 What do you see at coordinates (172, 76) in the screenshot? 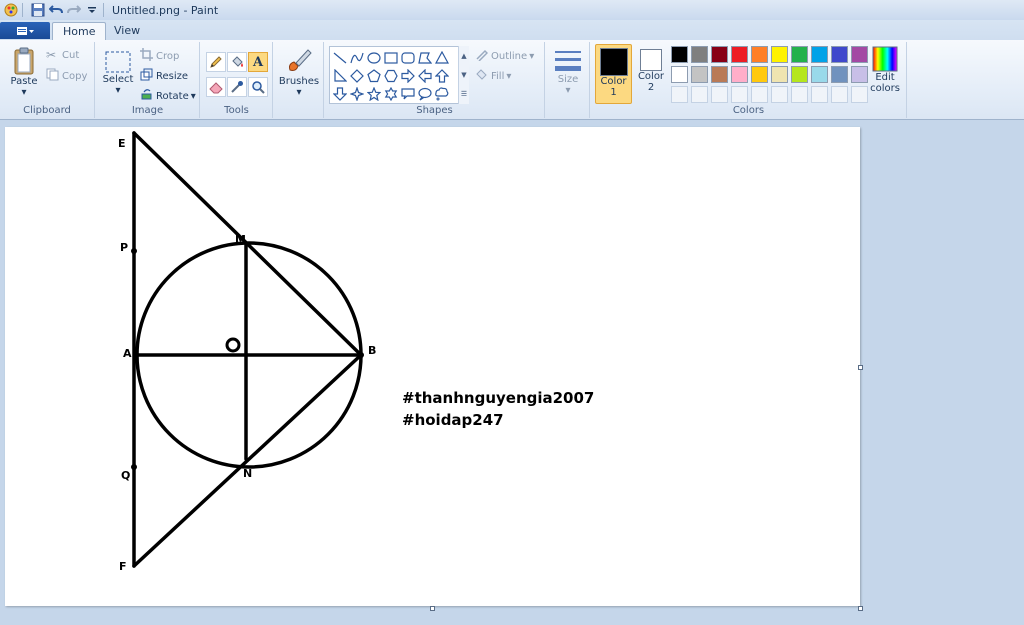
I see `resize-label: Resize` at bounding box center [172, 76].